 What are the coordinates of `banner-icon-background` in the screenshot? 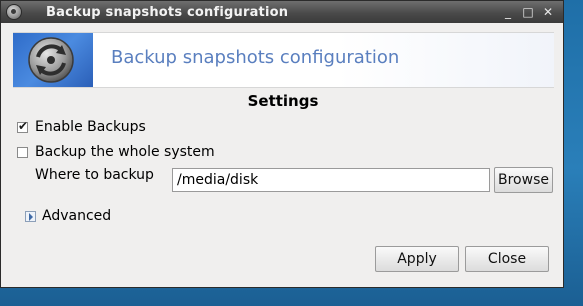 It's located at (53, 60).